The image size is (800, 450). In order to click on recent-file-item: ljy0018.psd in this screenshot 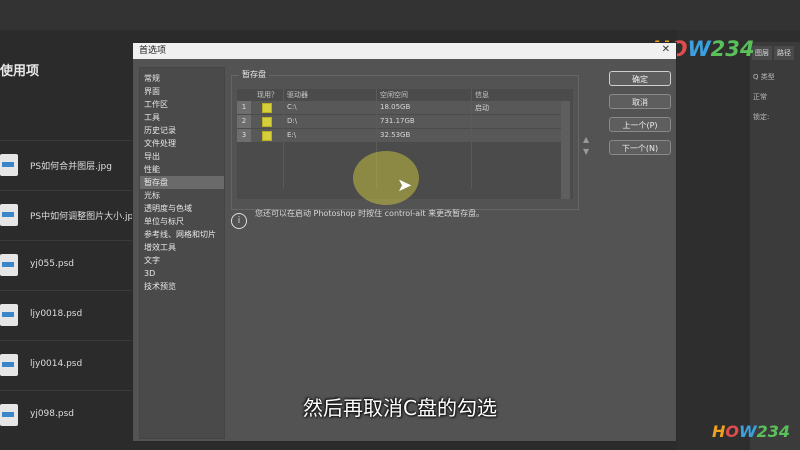, I will do `click(66, 315)`.